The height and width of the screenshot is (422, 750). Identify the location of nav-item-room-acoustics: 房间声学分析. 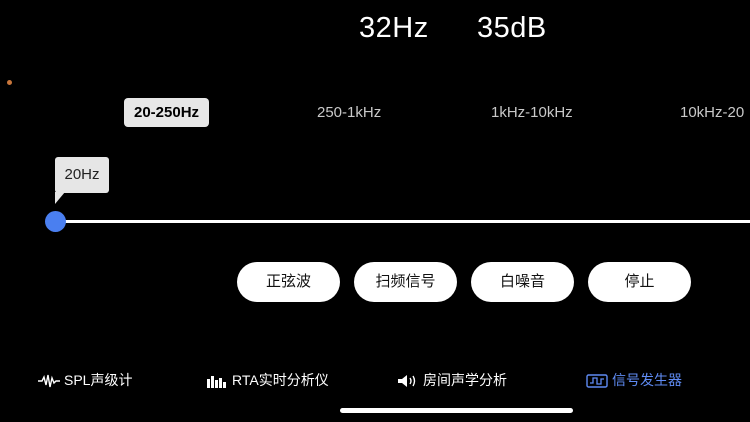
(452, 380).